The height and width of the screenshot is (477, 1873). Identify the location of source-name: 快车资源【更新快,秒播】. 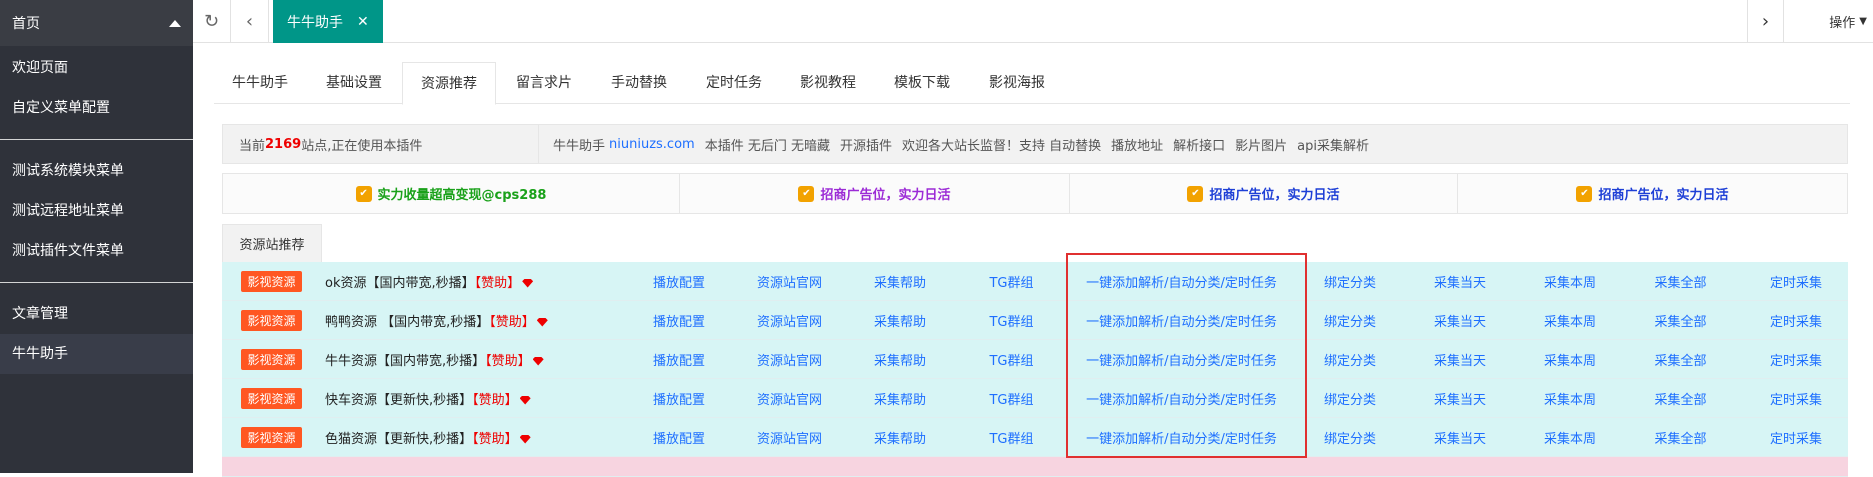
(399, 400).